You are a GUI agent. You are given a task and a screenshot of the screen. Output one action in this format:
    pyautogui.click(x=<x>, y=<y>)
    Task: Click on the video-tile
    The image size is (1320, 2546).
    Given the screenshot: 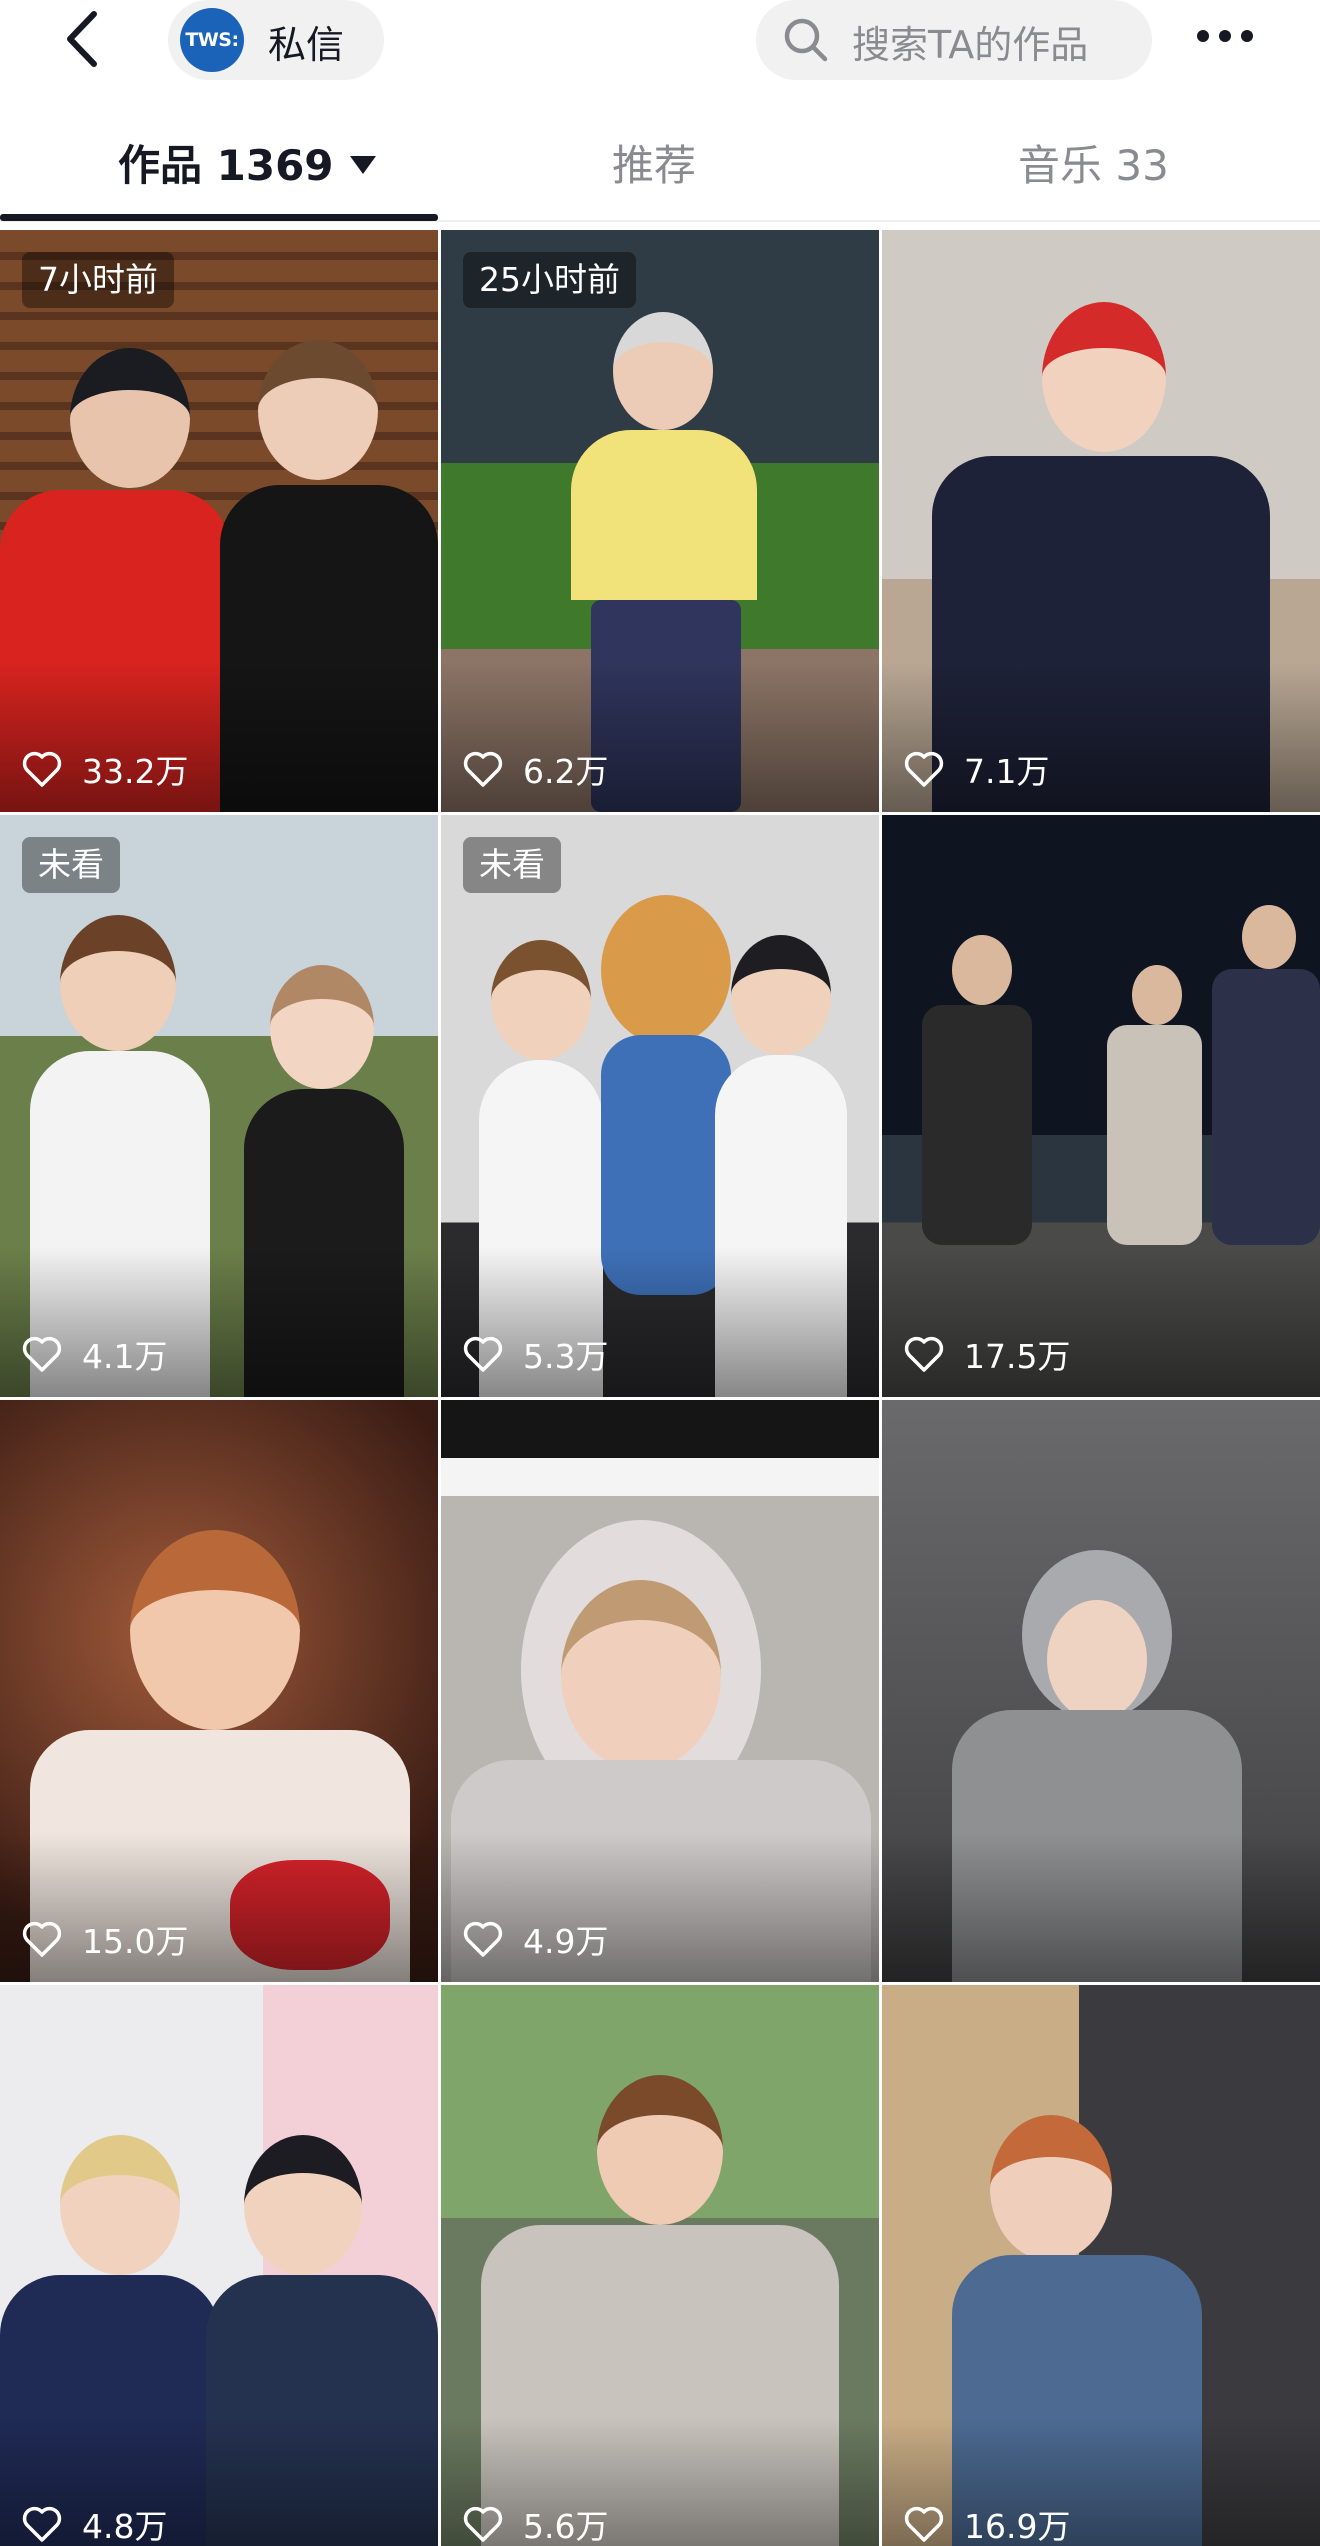 What is the action you would take?
    pyautogui.click(x=1101, y=1691)
    